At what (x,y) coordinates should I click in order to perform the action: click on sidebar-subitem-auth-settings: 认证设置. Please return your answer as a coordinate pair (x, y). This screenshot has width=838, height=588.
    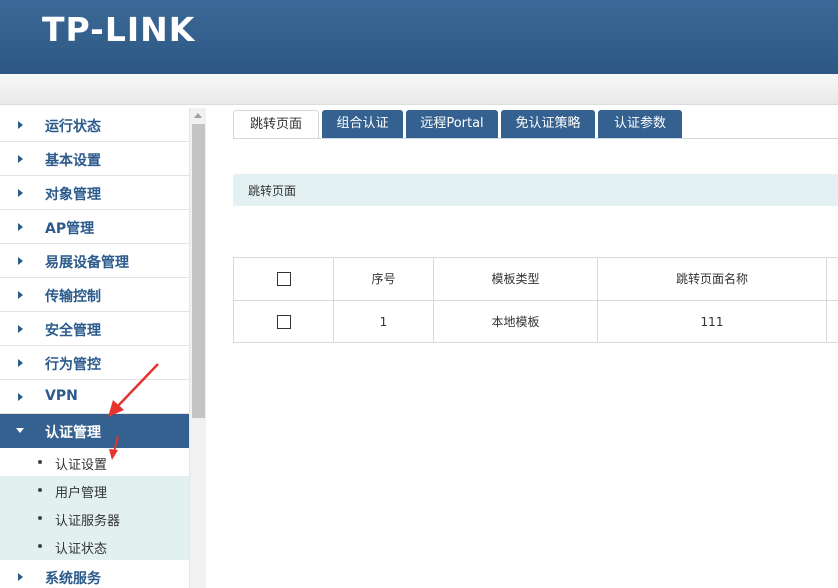
    Looking at the image, I should click on (95, 462).